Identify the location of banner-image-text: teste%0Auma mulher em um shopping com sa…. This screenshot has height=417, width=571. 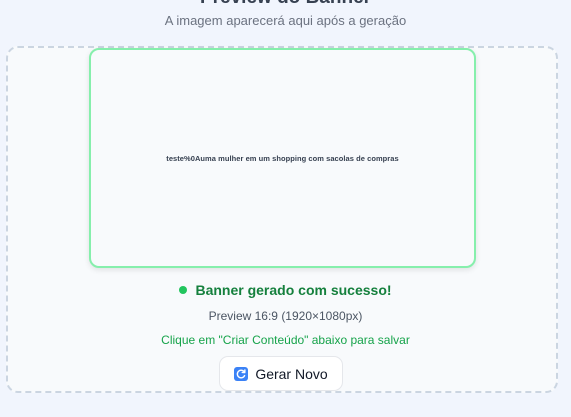
(282, 158).